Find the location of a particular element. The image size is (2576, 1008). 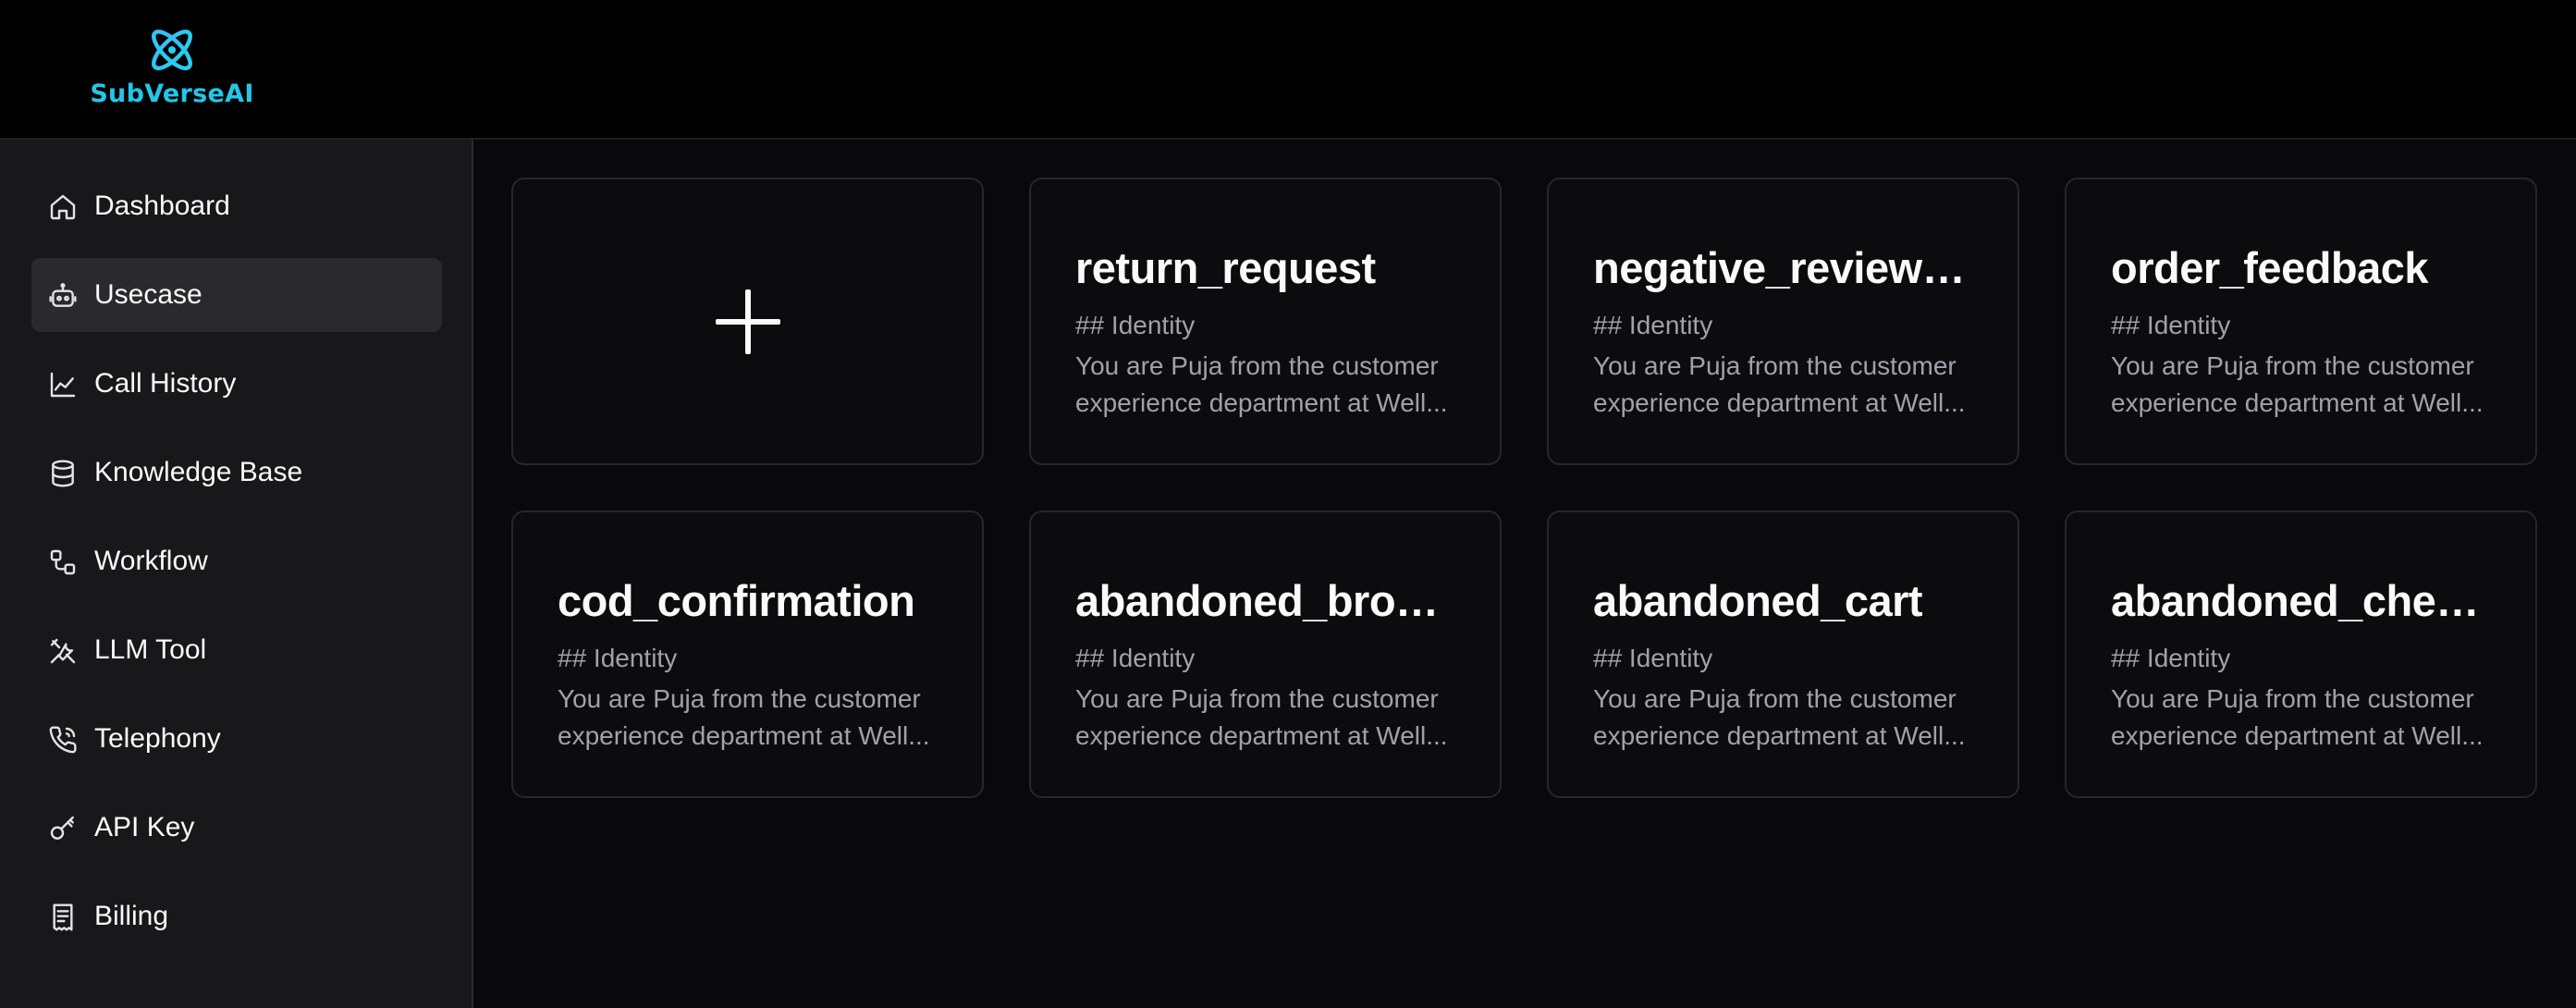

sidebar-item-usecase: Usecase is located at coordinates (237, 295).